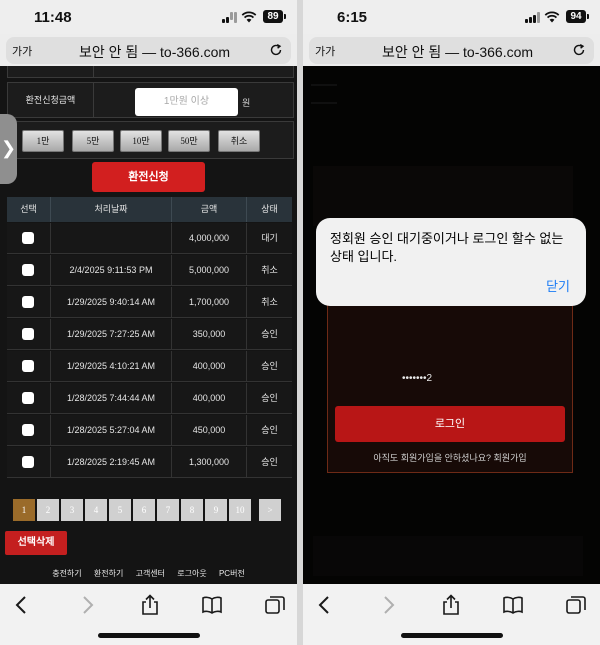  What do you see at coordinates (144, 510) in the screenshot?
I see `page-button: 6` at bounding box center [144, 510].